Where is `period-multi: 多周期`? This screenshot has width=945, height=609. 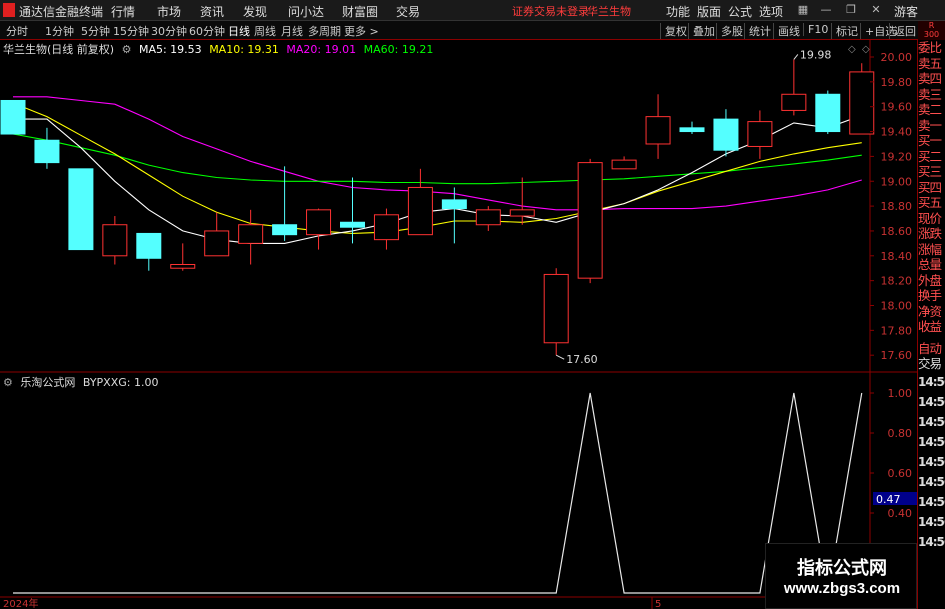 period-multi: 多周期 is located at coordinates (324, 31).